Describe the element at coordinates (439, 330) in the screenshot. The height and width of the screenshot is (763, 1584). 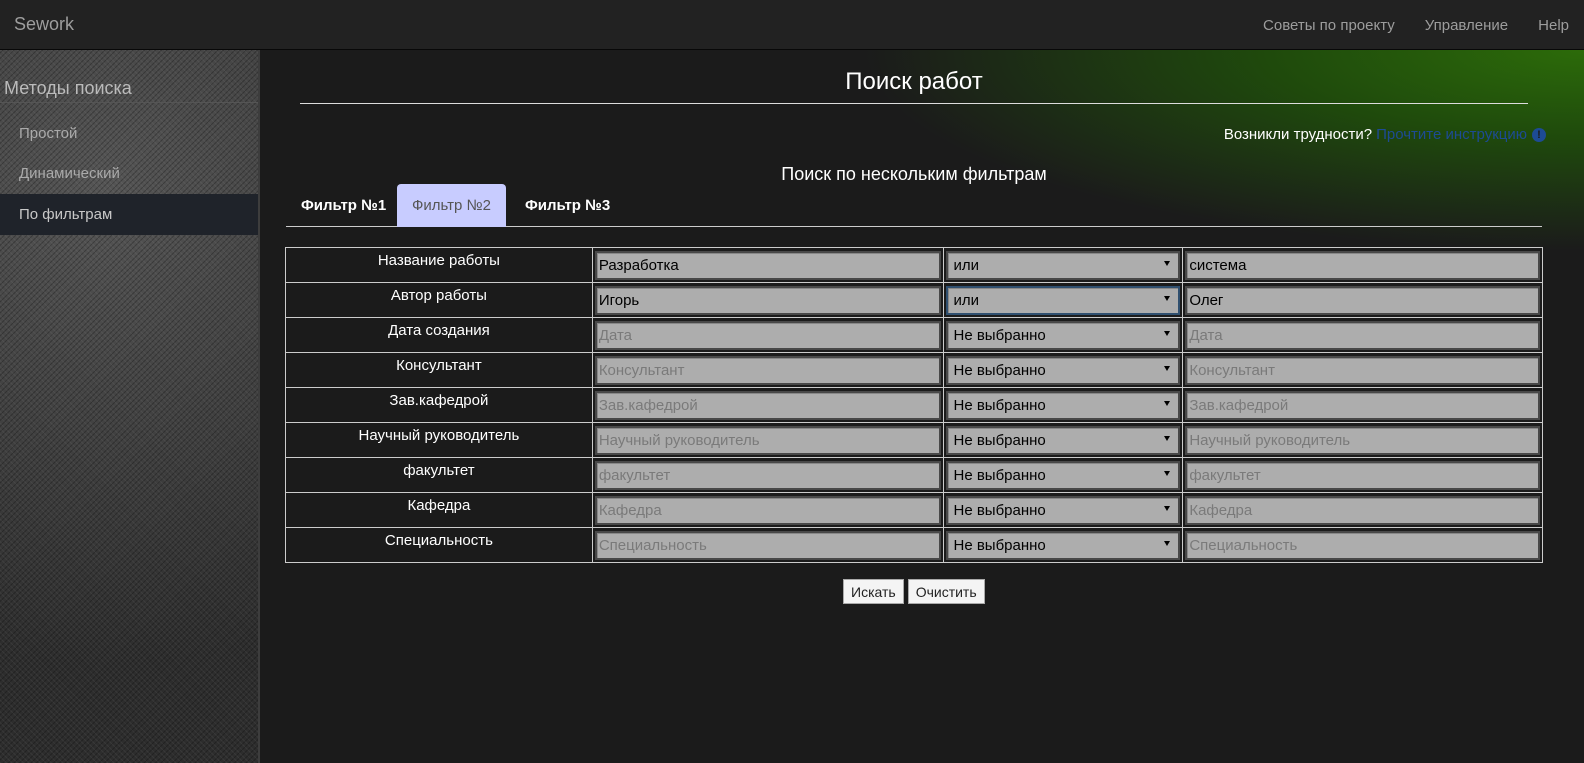
I see `field-label-text: Дата создания` at that location.